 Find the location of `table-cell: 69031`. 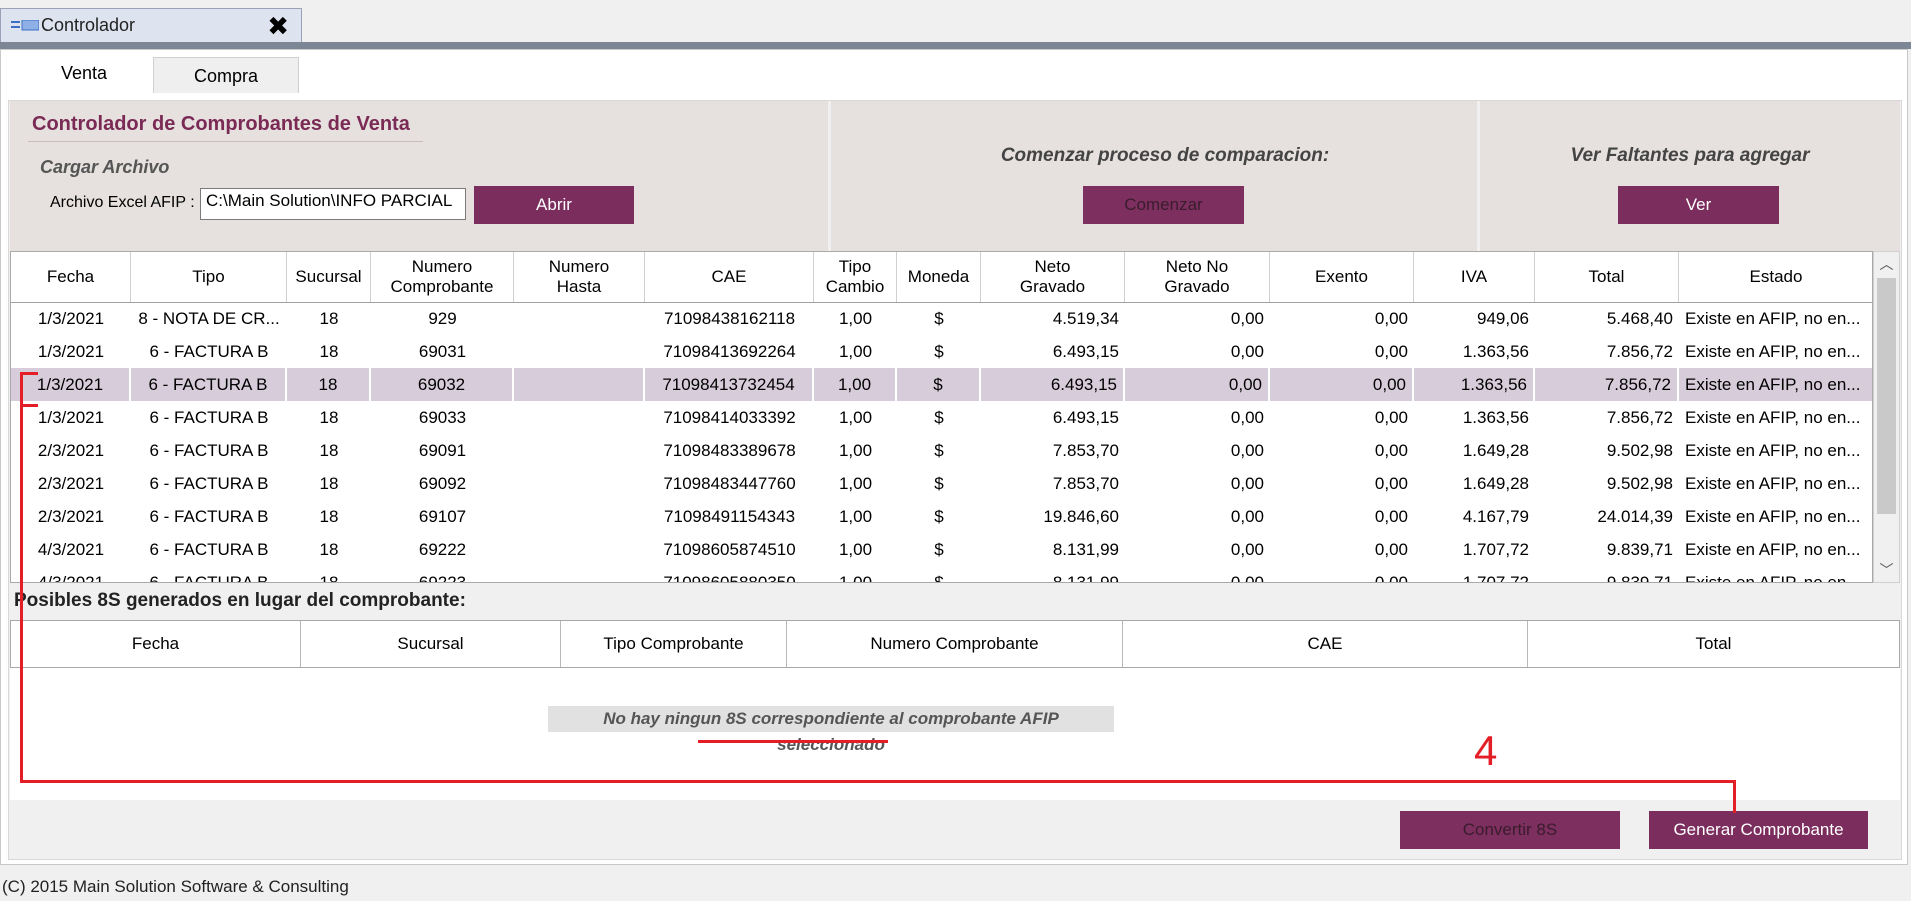

table-cell: 69031 is located at coordinates (442, 351).